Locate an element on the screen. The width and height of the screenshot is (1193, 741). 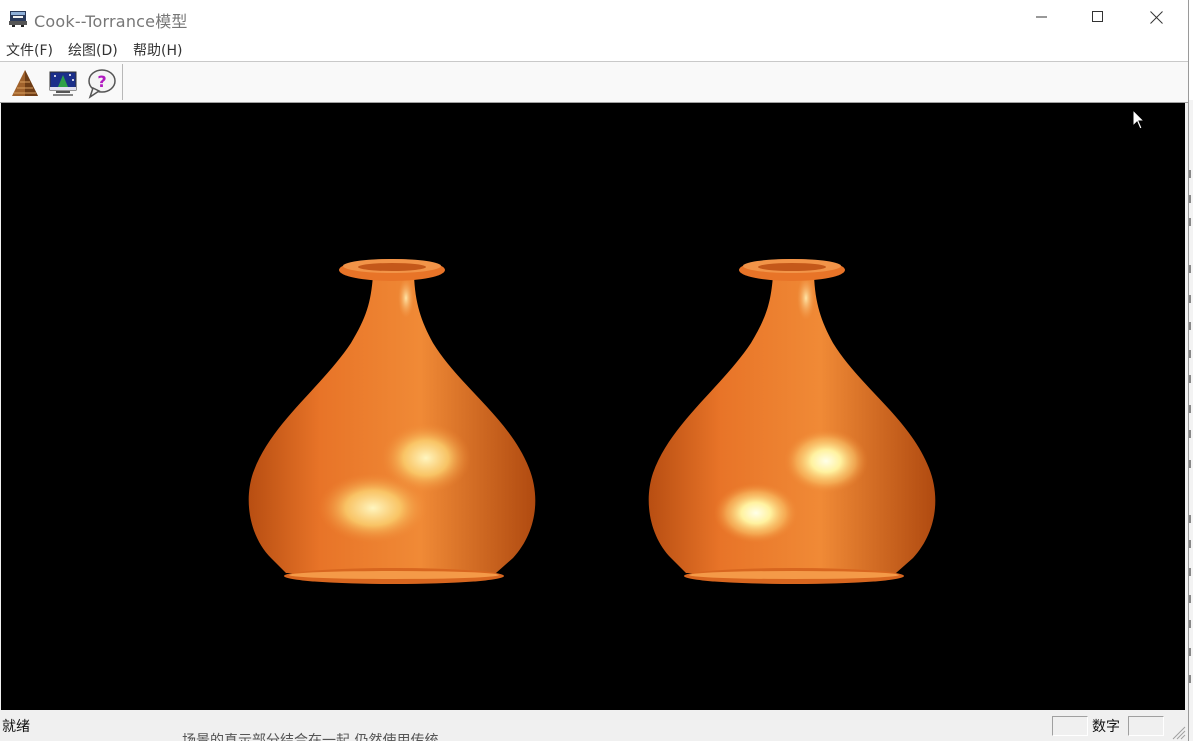
pyramid-icon is located at coordinates (25, 83).